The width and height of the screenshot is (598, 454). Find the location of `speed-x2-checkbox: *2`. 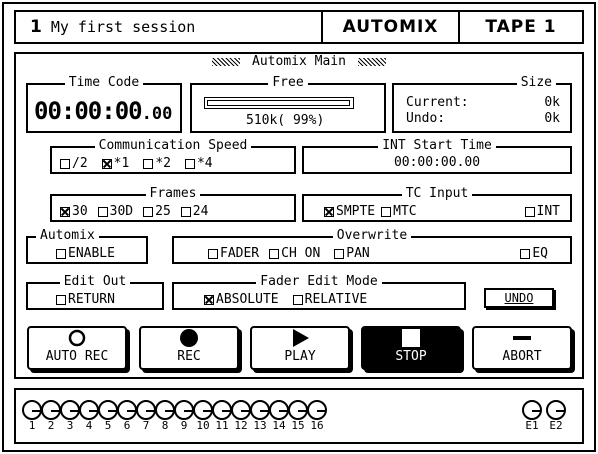

speed-x2-checkbox: *2 is located at coordinates (157, 163).